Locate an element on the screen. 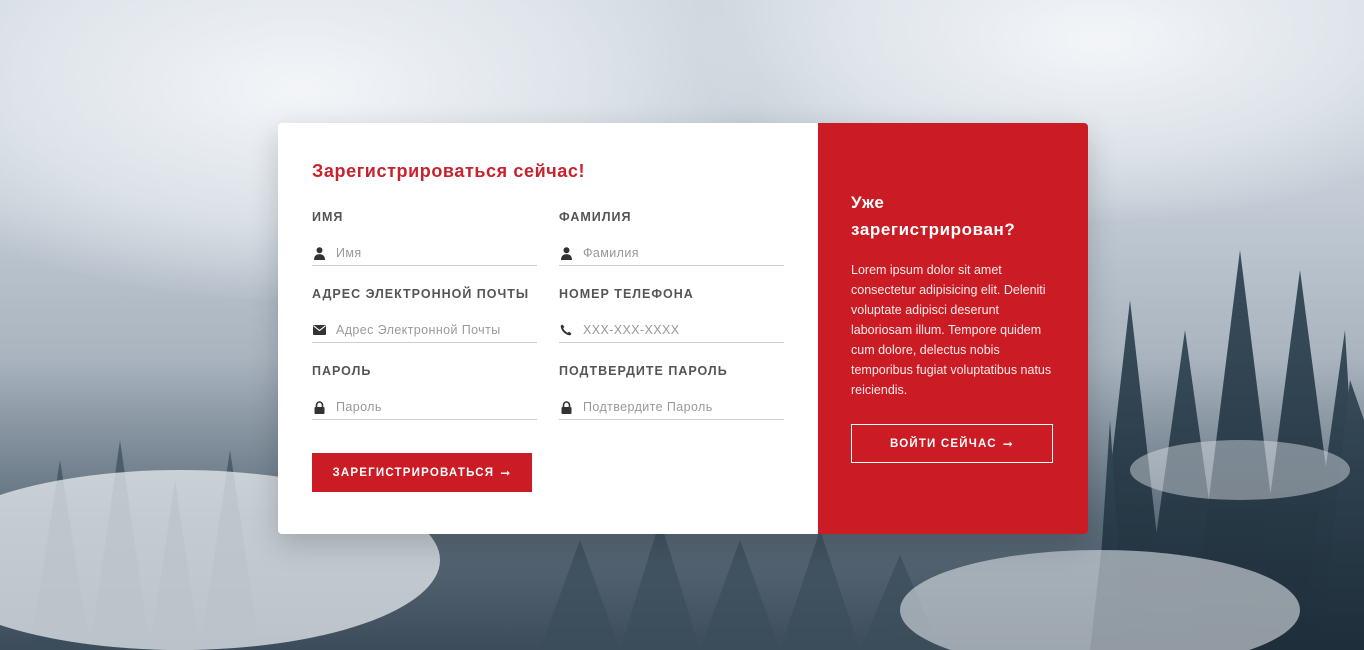 This screenshot has height=650, width=1364. confirm-password-input is located at coordinates (678, 407).